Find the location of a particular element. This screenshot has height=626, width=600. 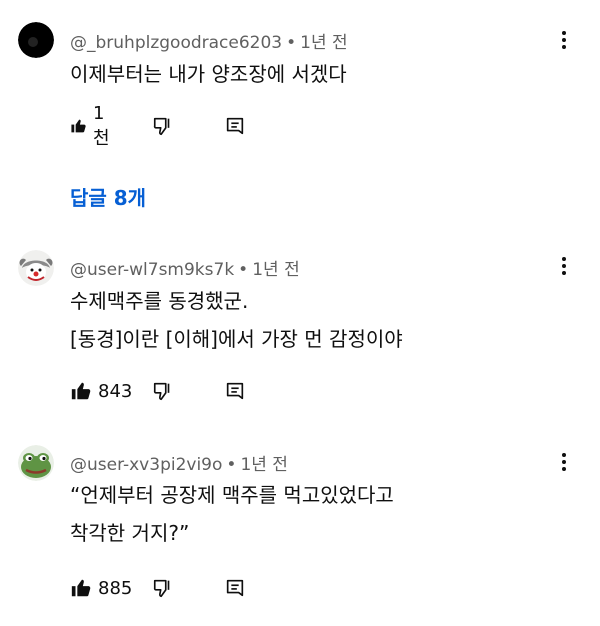

like-button: 1천 is located at coordinates (92, 126).